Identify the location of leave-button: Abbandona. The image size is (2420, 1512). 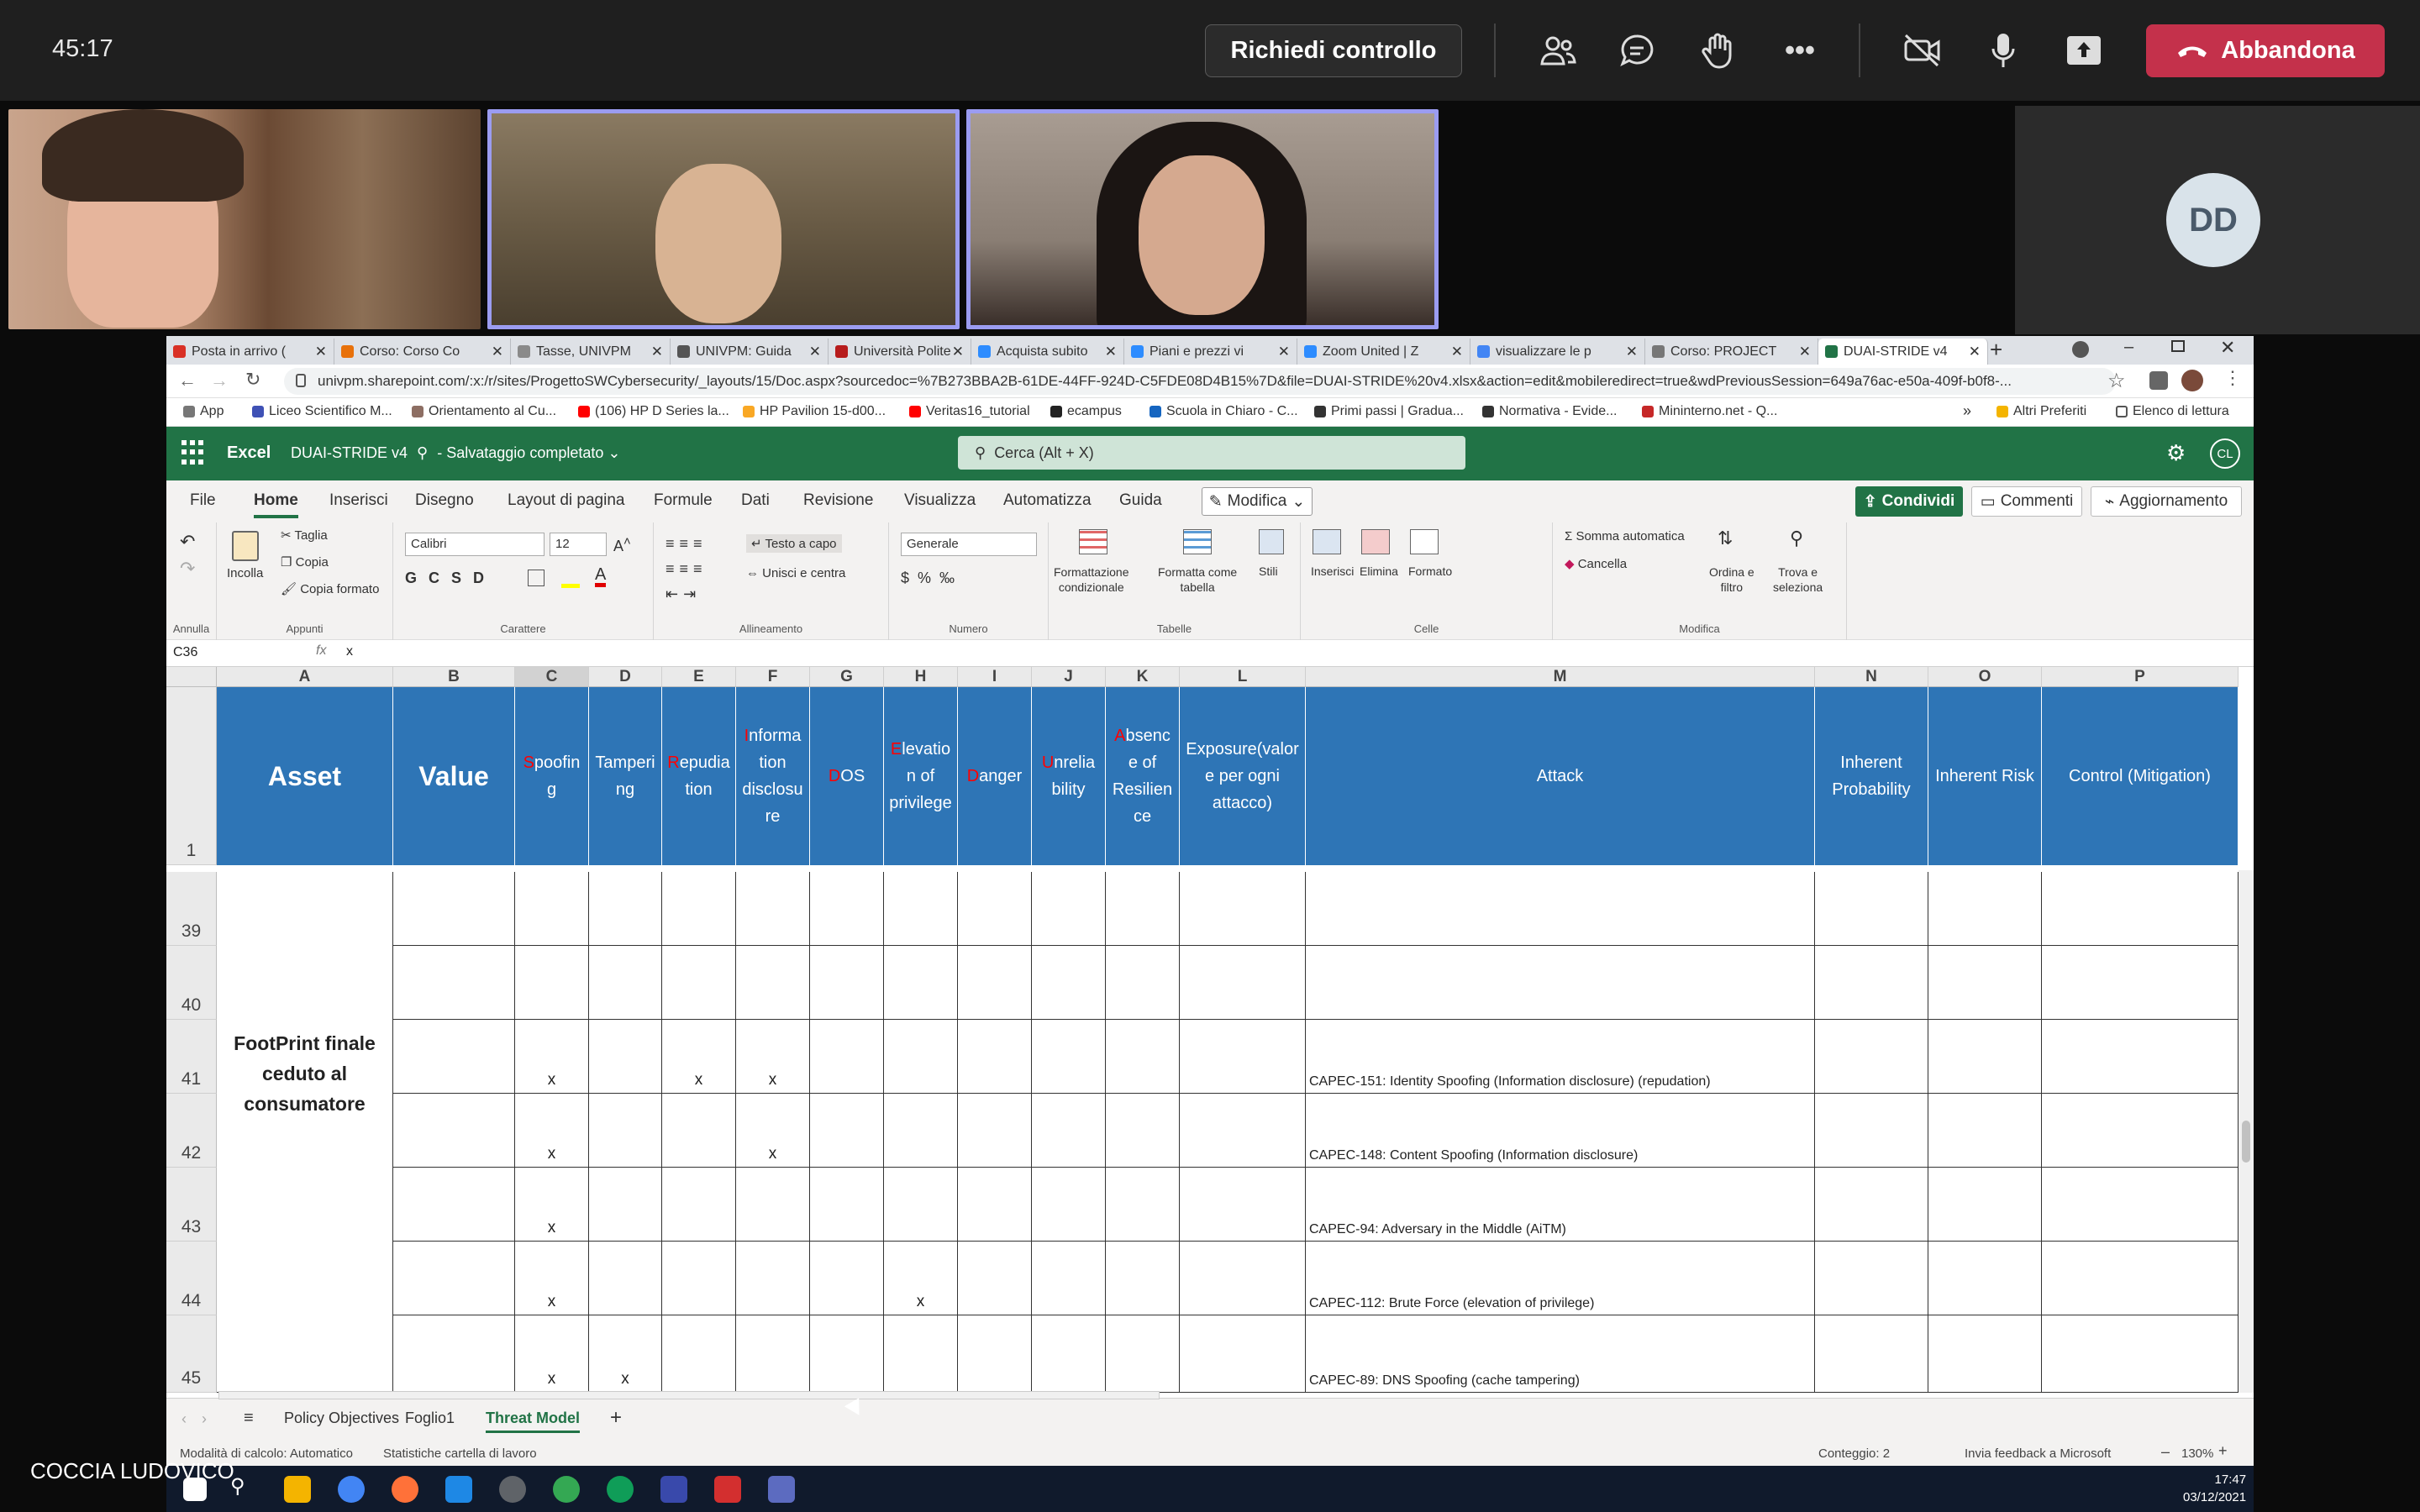
(2266, 50).